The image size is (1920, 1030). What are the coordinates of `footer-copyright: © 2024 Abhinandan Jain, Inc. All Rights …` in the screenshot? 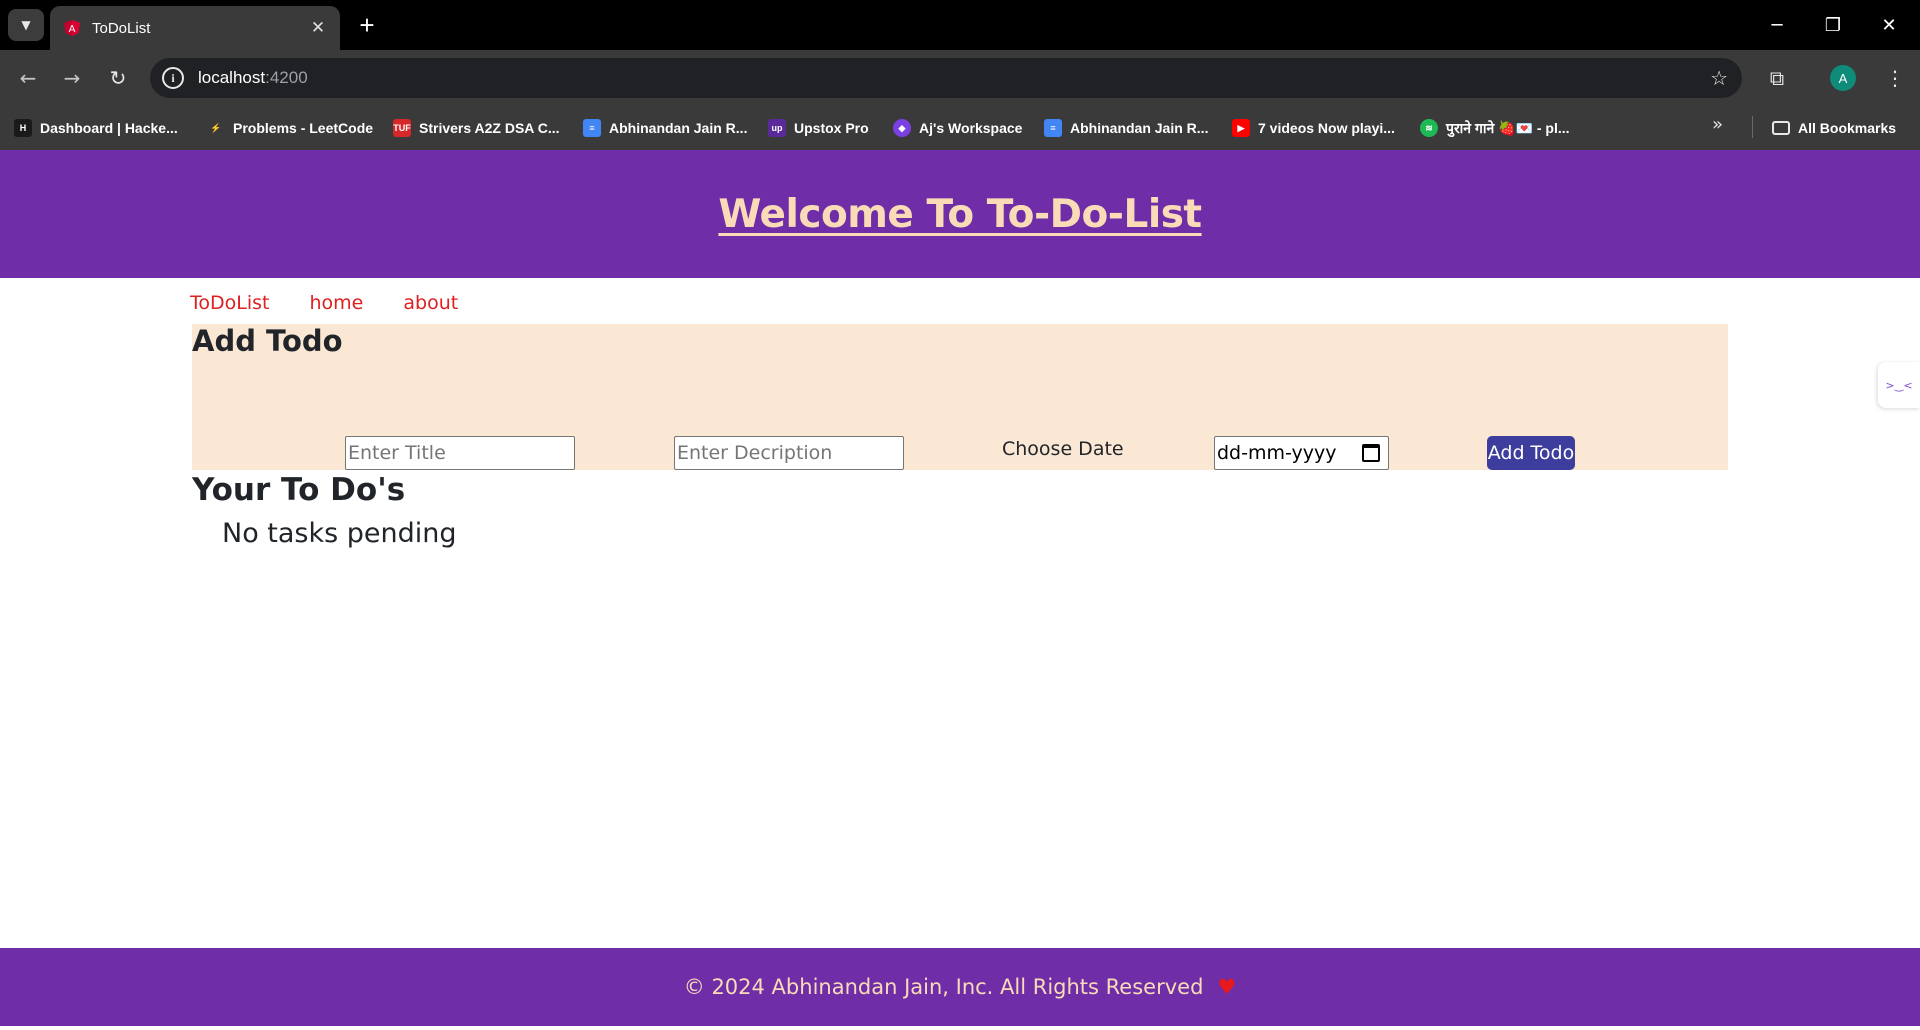 It's located at (943, 987).